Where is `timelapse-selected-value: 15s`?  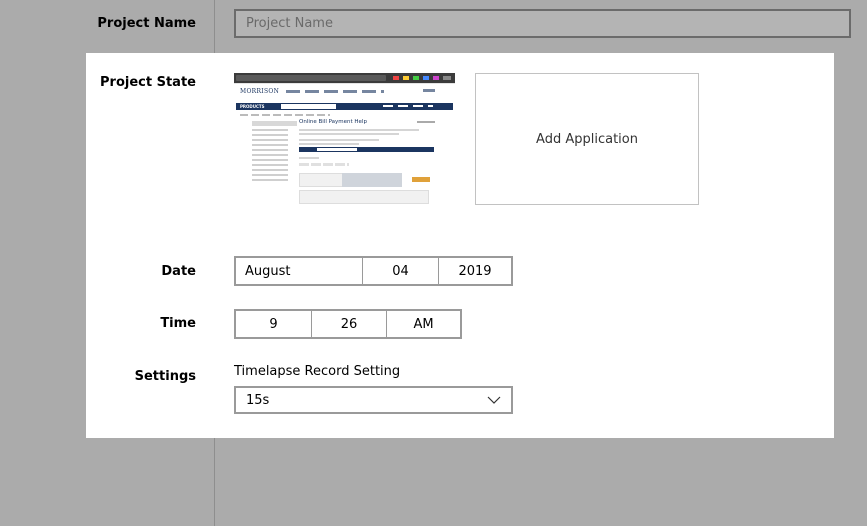
timelapse-selected-value: 15s is located at coordinates (258, 400).